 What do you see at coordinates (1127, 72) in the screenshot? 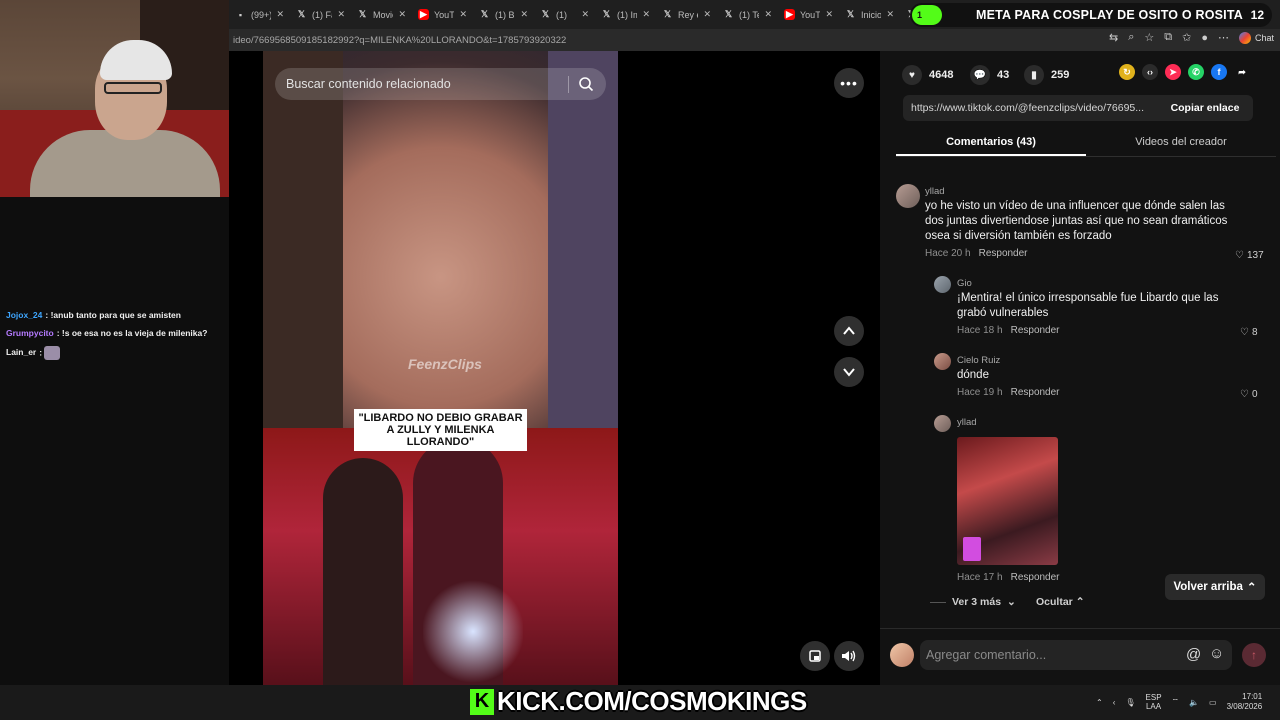
I see `repost-icon: ↻` at bounding box center [1127, 72].